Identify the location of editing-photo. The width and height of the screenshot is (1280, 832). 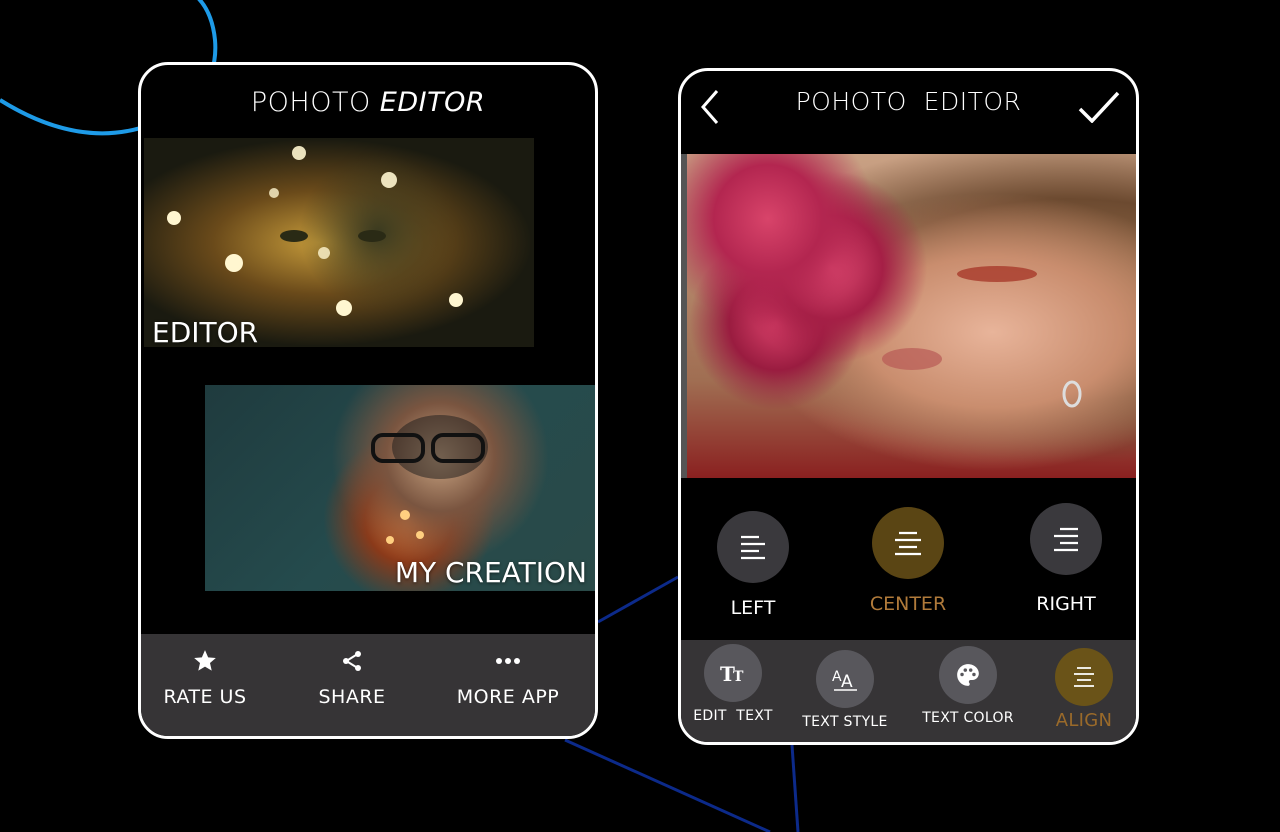
(911, 316).